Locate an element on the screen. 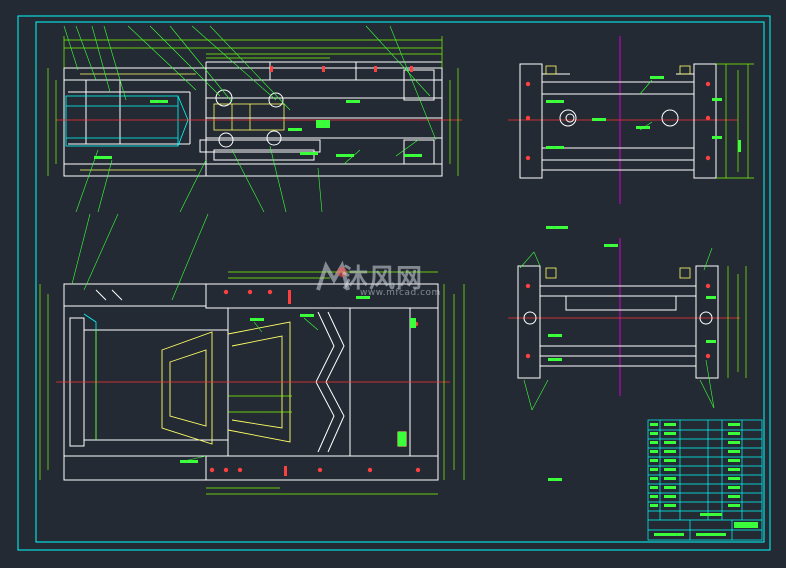  site-watermark: 沐风网 www.mfcad.com is located at coordinates (397, 281).